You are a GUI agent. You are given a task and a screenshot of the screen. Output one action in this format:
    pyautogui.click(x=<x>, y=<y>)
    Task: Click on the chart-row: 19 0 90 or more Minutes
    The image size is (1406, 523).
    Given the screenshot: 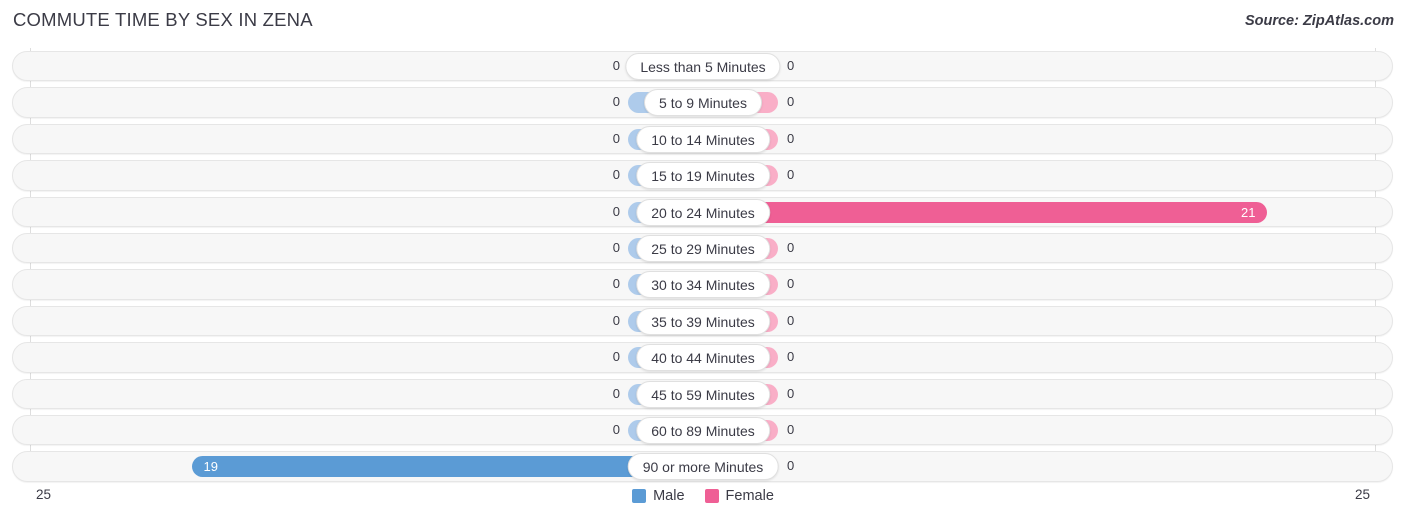 What is the action you would take?
    pyautogui.click(x=703, y=466)
    